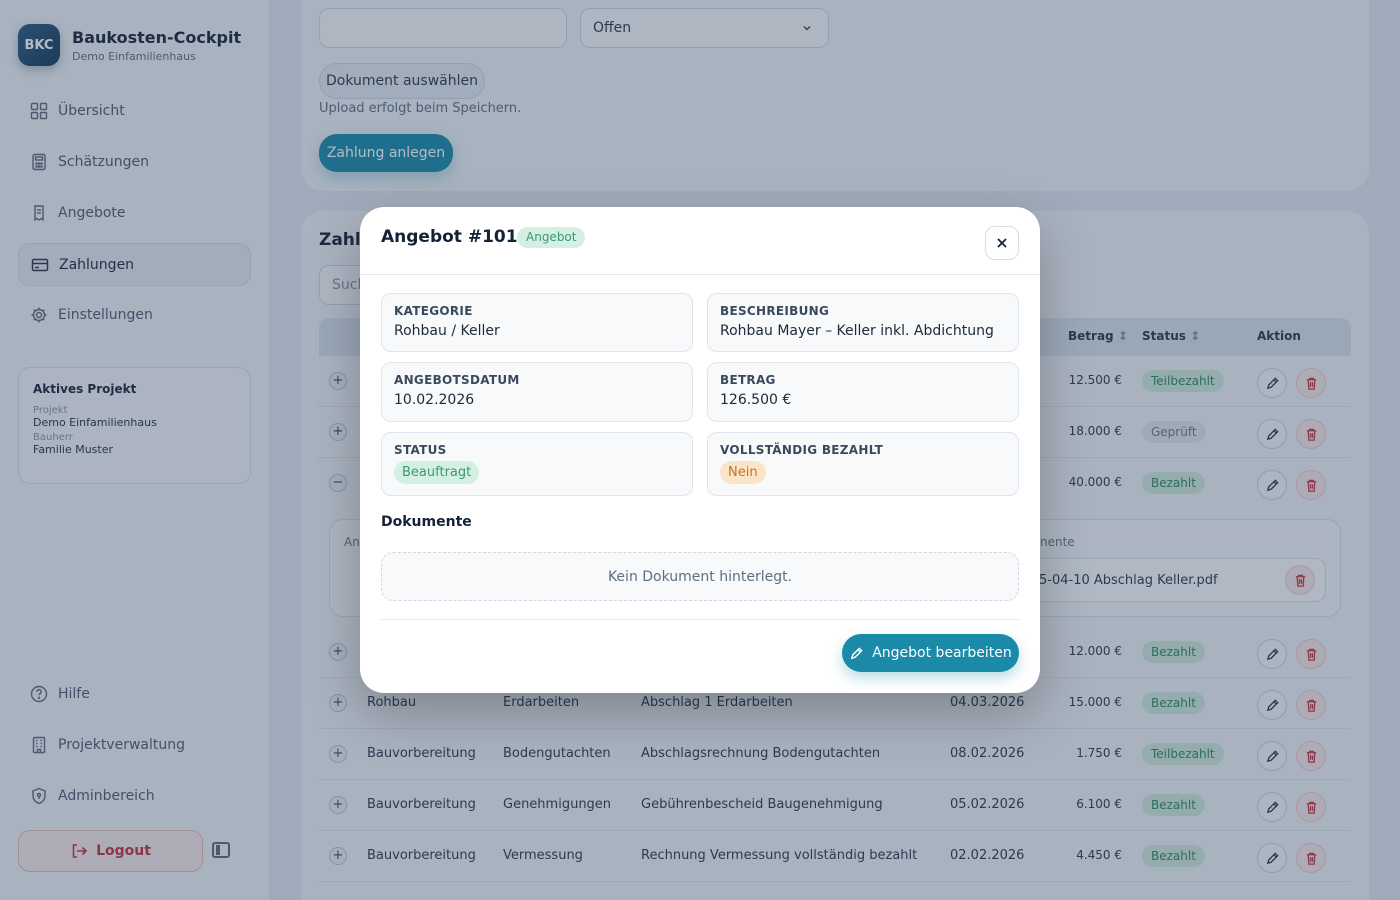 The height and width of the screenshot is (900, 1400). What do you see at coordinates (537, 322) in the screenshot?
I see `field-category: KATEGORIE Rohbau / Keller` at bounding box center [537, 322].